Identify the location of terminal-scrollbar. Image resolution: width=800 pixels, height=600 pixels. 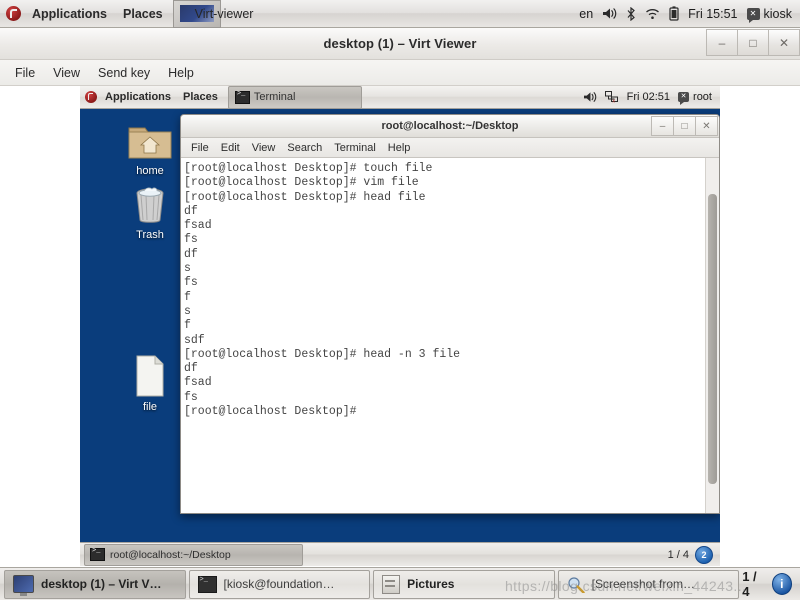
(712, 335).